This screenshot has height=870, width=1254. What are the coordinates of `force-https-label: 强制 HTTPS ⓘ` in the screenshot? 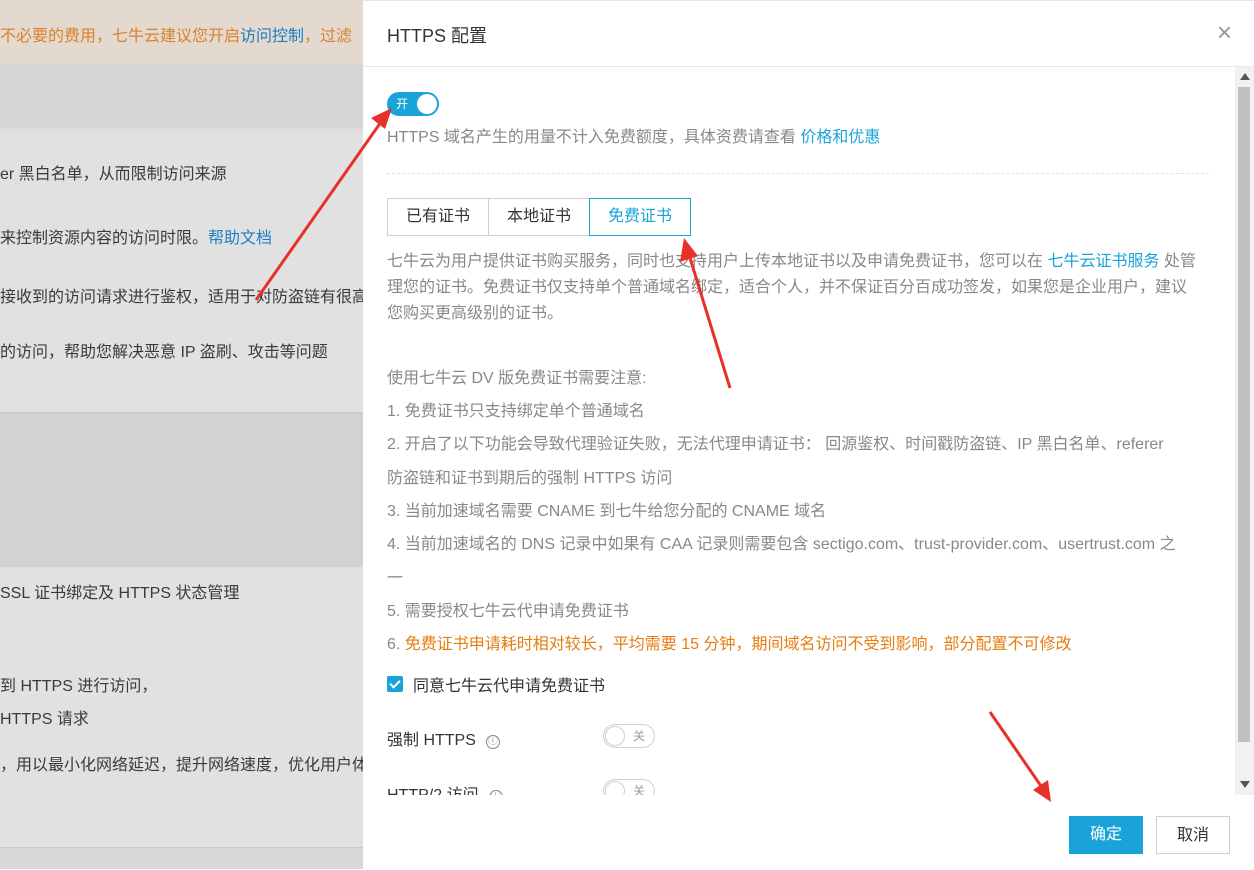 It's located at (443, 740).